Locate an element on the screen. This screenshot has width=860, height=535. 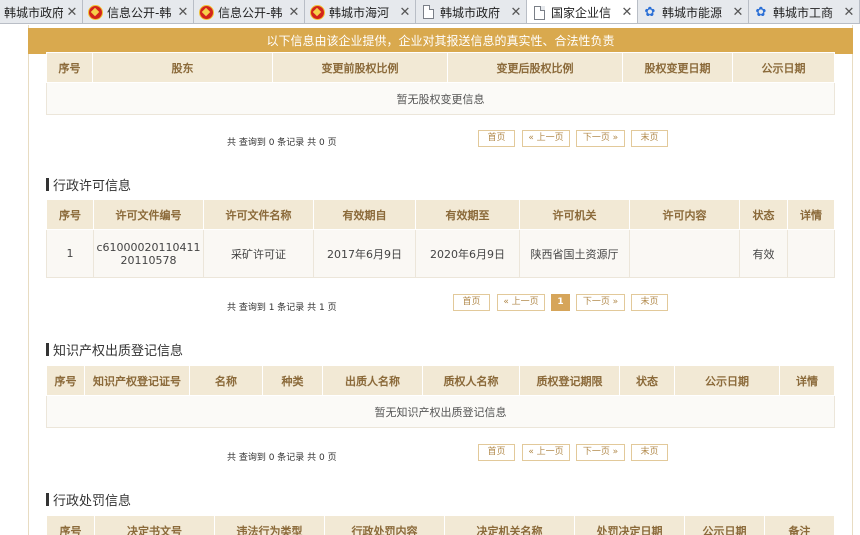
cell-authority: 陕西省国土资源厅 is located at coordinates (574, 253).